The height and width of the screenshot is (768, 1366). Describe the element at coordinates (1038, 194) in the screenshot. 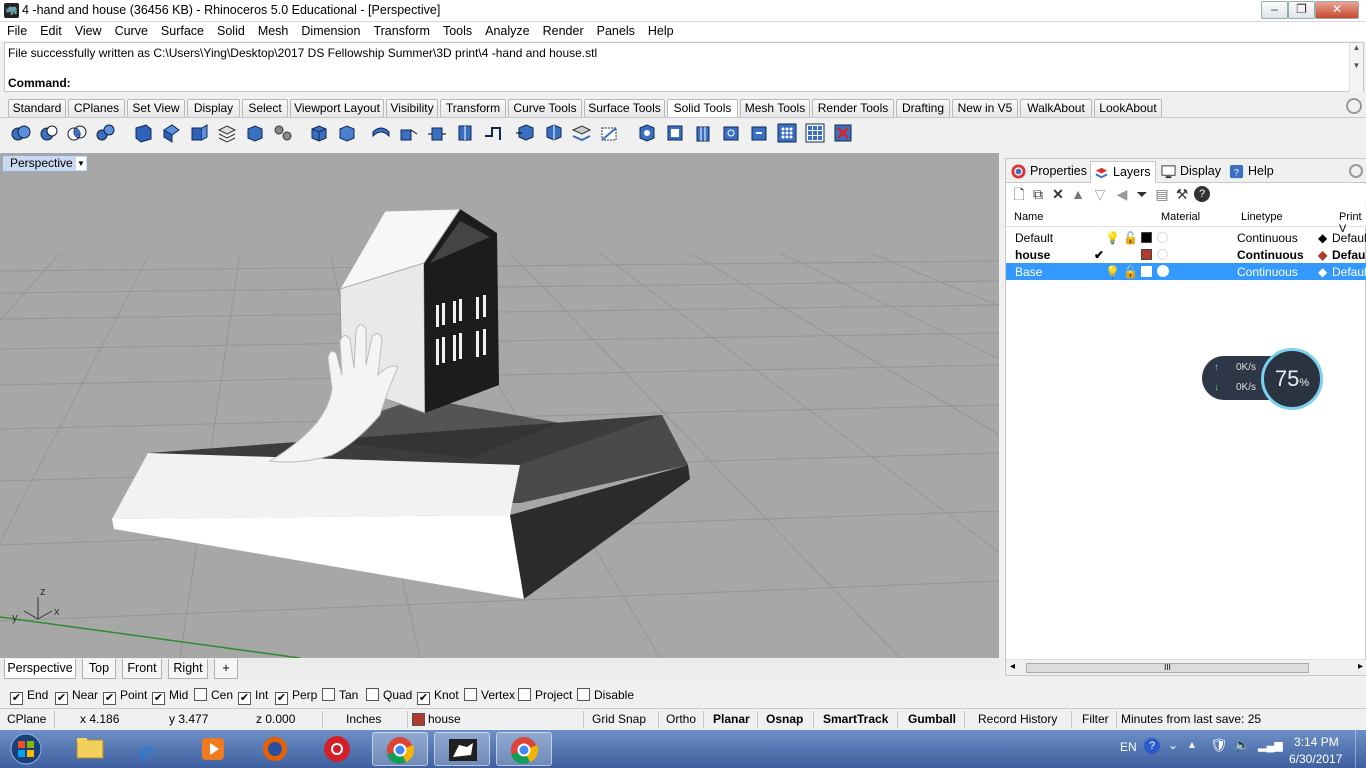

I see `new-sublayer-icon: ⧉` at that location.